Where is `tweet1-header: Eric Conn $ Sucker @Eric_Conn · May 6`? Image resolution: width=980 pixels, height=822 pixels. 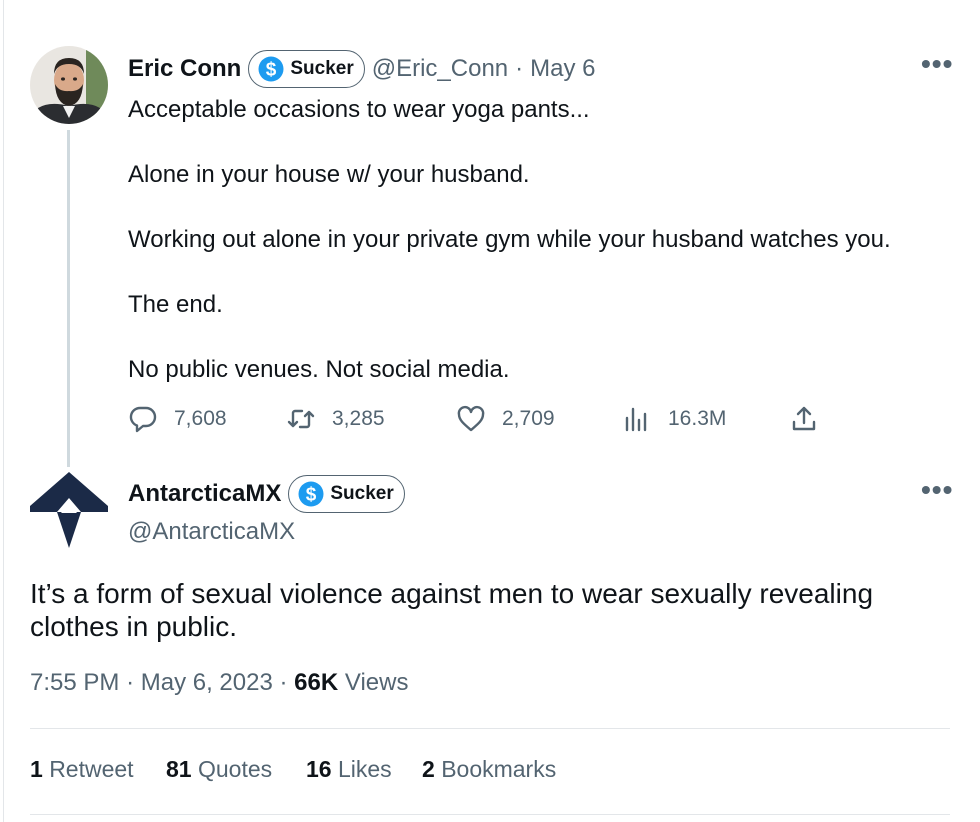
tweet1-header: Eric Conn $ Sucker @Eric_Conn · May 6 is located at coordinates (362, 69).